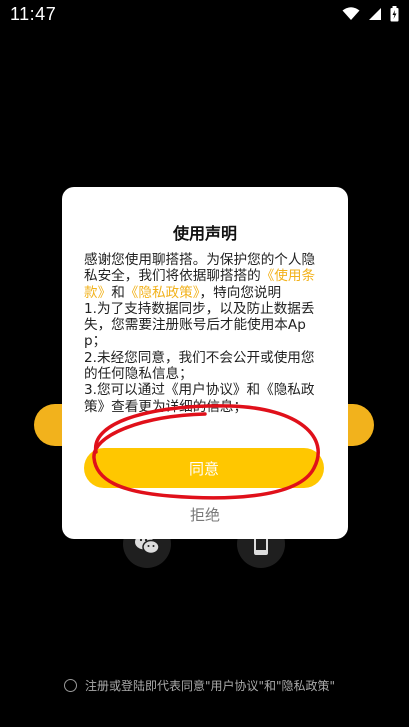 This screenshot has width=409, height=727. I want to click on agree-button: 同意, so click(204, 468).